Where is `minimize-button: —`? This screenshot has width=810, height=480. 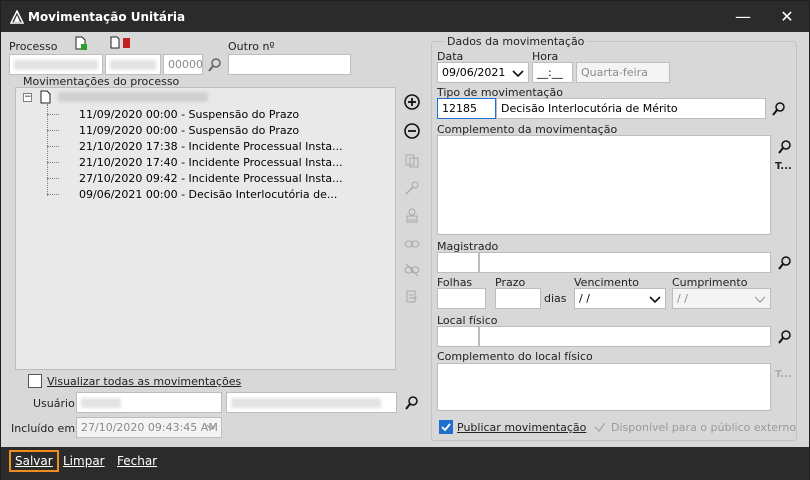 minimize-button: — is located at coordinates (743, 16).